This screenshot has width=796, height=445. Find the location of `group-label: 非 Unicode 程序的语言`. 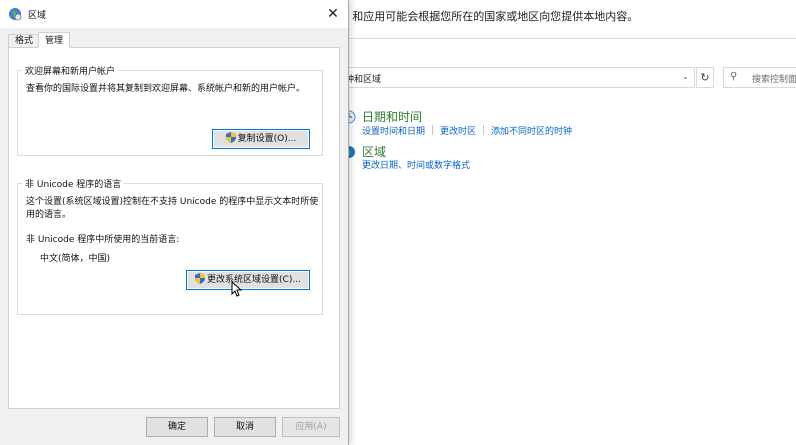

group-label: 非 Unicode 程序的语言 is located at coordinates (73, 183).